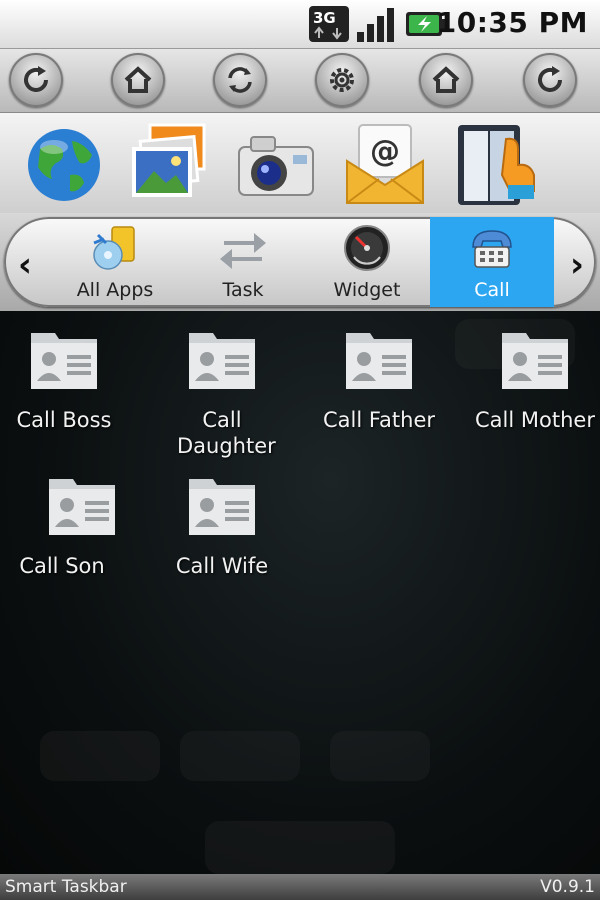  I want to click on tab-label: Task, so click(243, 290).